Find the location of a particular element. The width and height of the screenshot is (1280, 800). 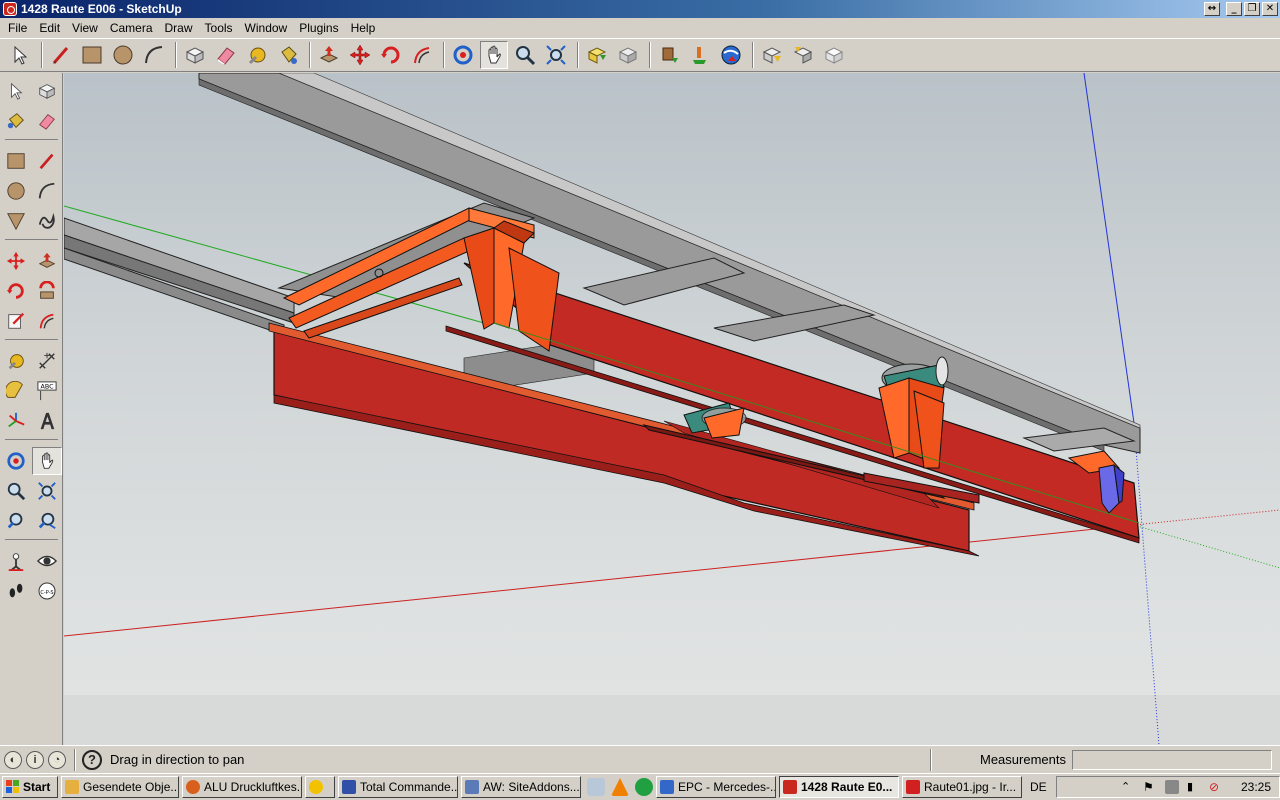

left-toolbar: ABC C-P-S is located at coordinates (31, 409).